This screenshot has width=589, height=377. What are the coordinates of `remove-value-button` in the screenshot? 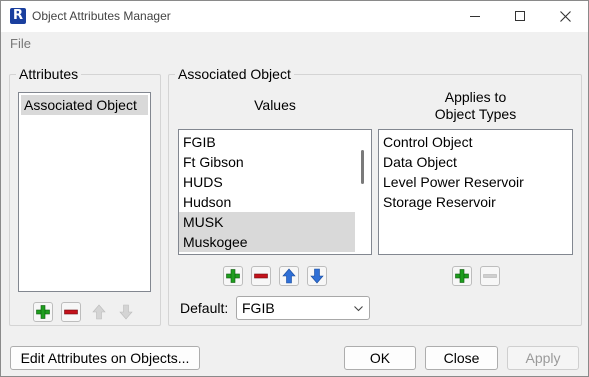 It's located at (261, 276).